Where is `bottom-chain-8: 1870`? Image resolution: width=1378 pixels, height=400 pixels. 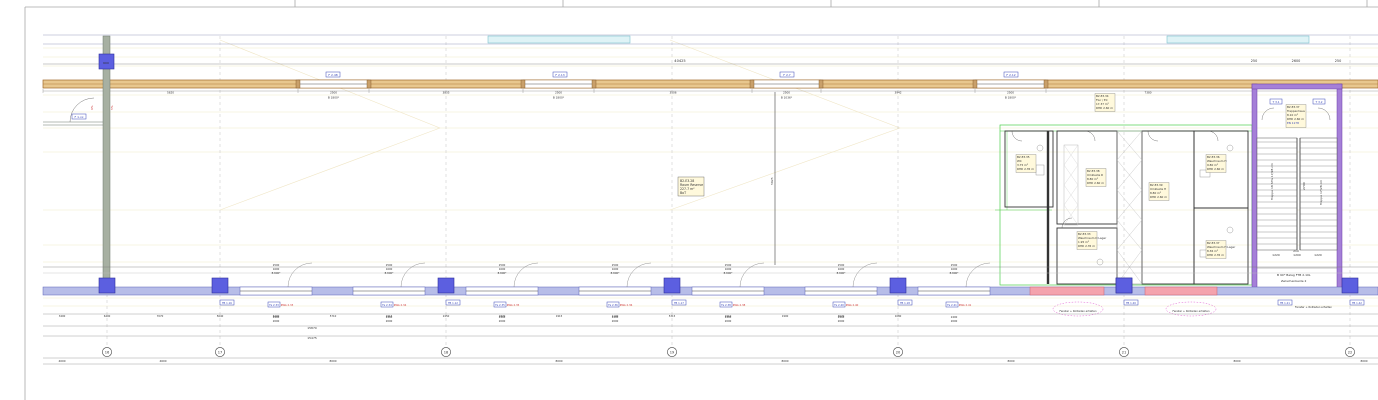
bottom-chain-8: 1870 is located at coordinates (502, 316).